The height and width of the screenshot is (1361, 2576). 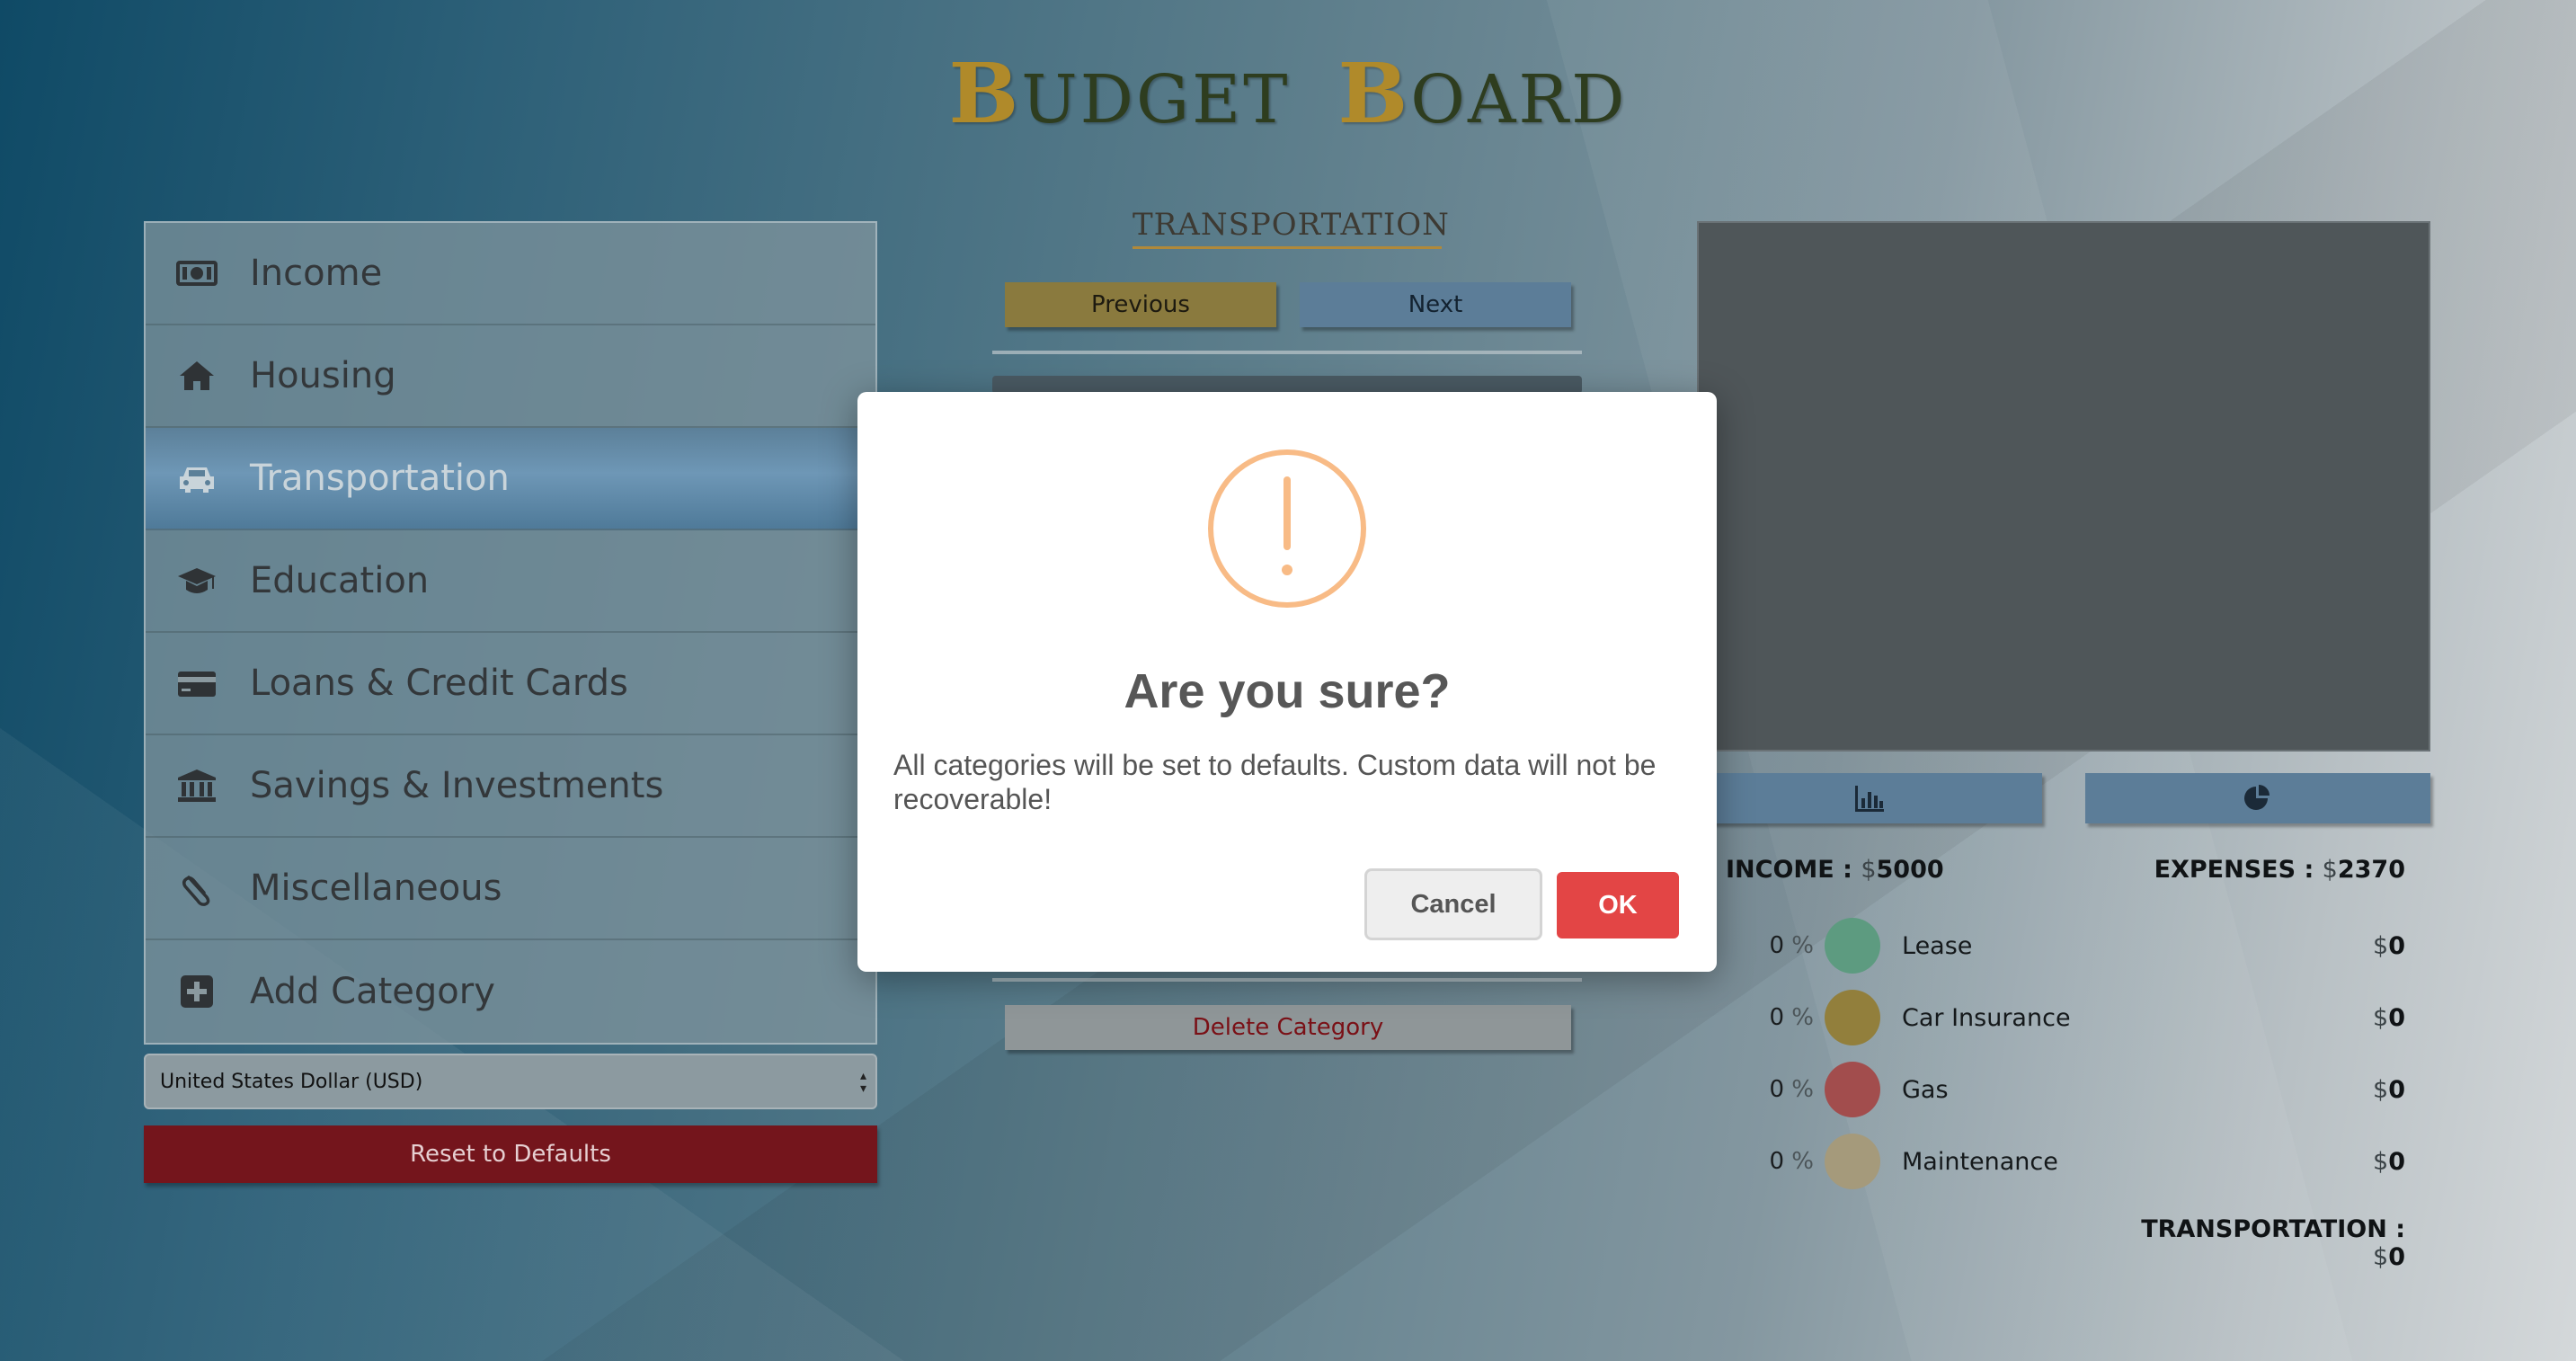 What do you see at coordinates (1287, 385) in the screenshot?
I see `expense-item-strip` at bounding box center [1287, 385].